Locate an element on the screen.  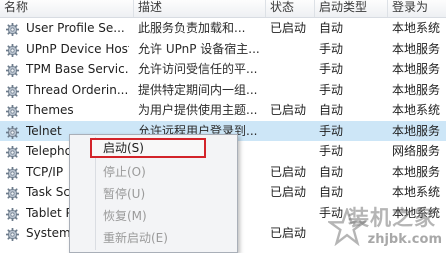
column-logon-header: 登录为 is located at coordinates (417, 8).